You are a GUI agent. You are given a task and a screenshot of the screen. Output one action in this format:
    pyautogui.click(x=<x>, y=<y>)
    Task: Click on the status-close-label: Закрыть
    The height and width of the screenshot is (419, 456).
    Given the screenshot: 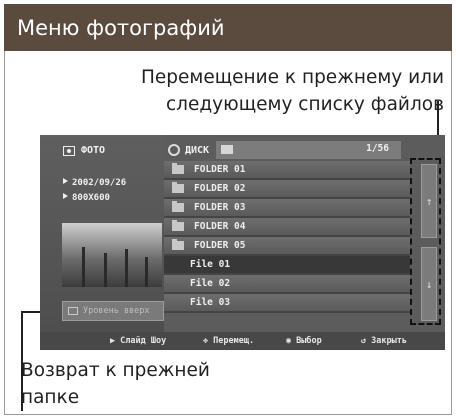 What is the action you would take?
    pyautogui.click(x=389, y=341)
    